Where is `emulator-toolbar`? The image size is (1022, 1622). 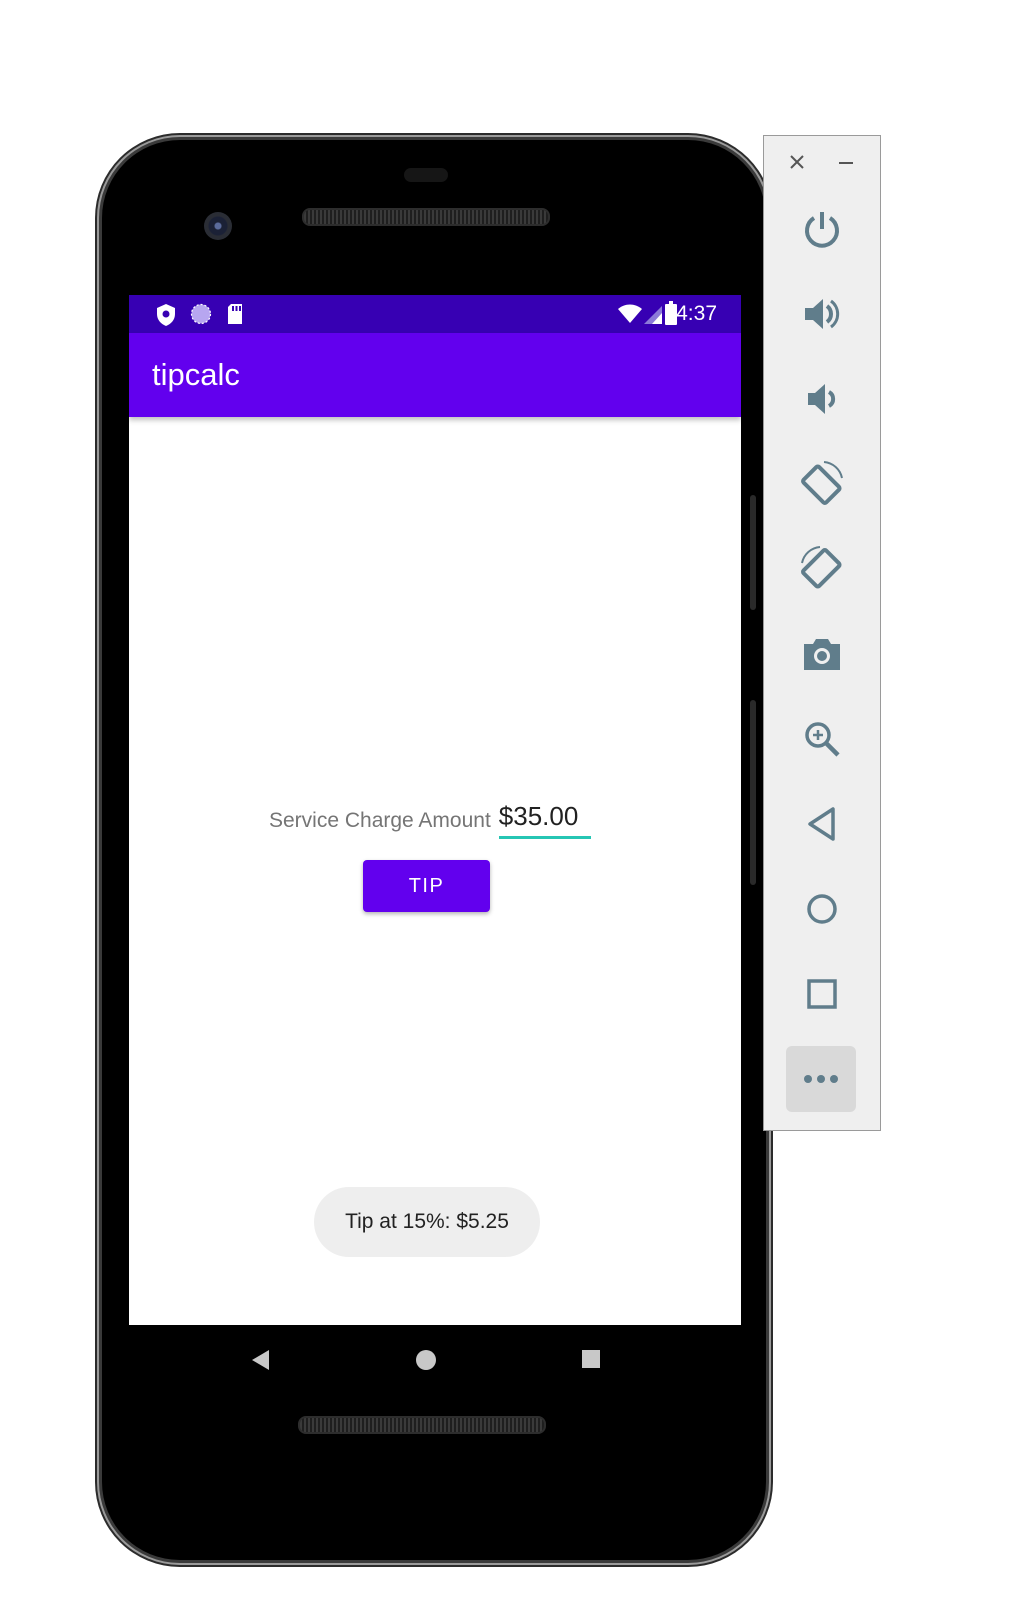 emulator-toolbar is located at coordinates (822, 633).